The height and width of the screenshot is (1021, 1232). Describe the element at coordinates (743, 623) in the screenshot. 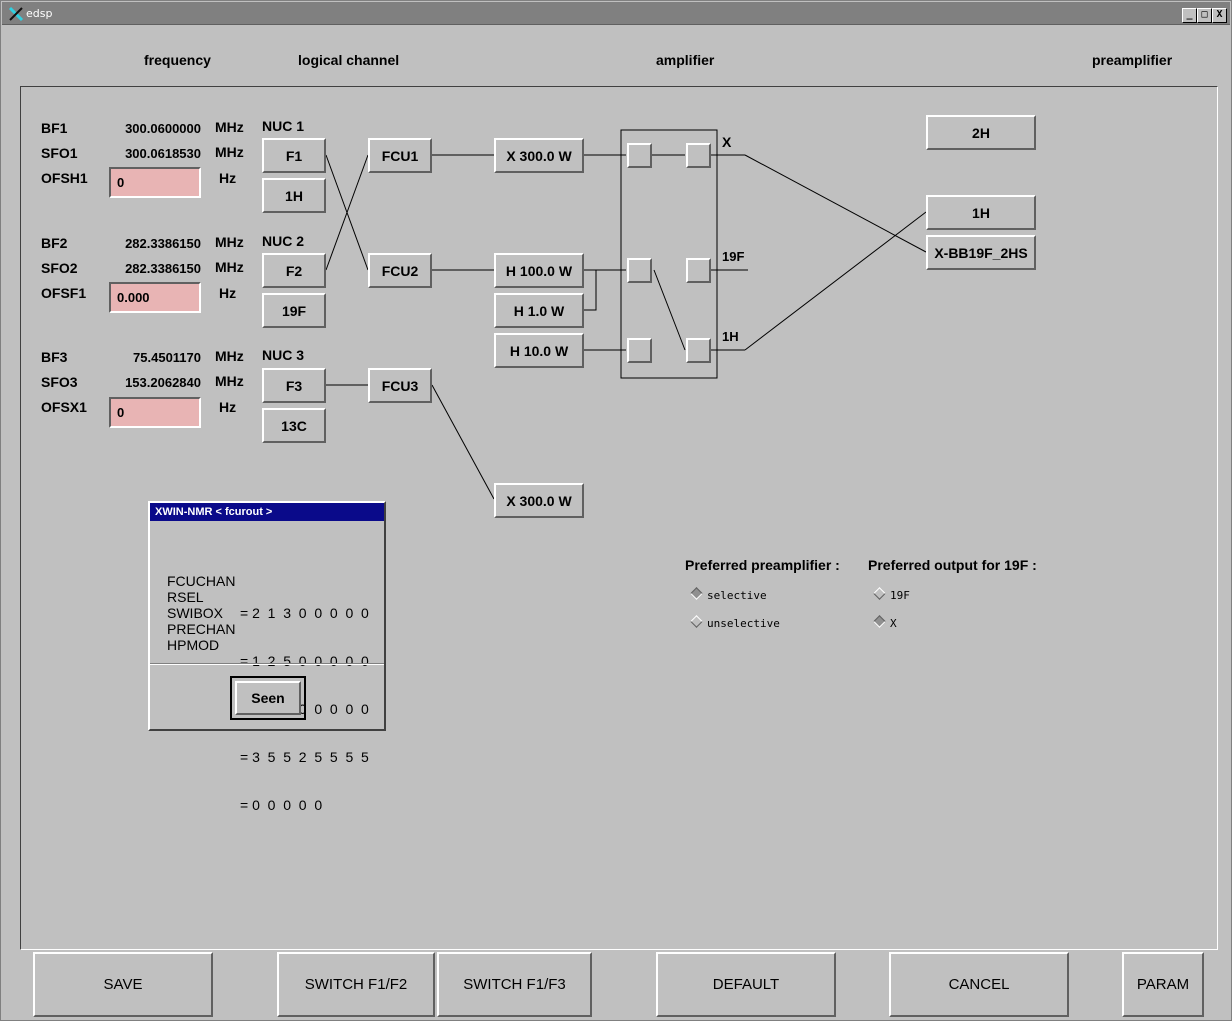

I see `radio-unselective-label: unselective` at that location.